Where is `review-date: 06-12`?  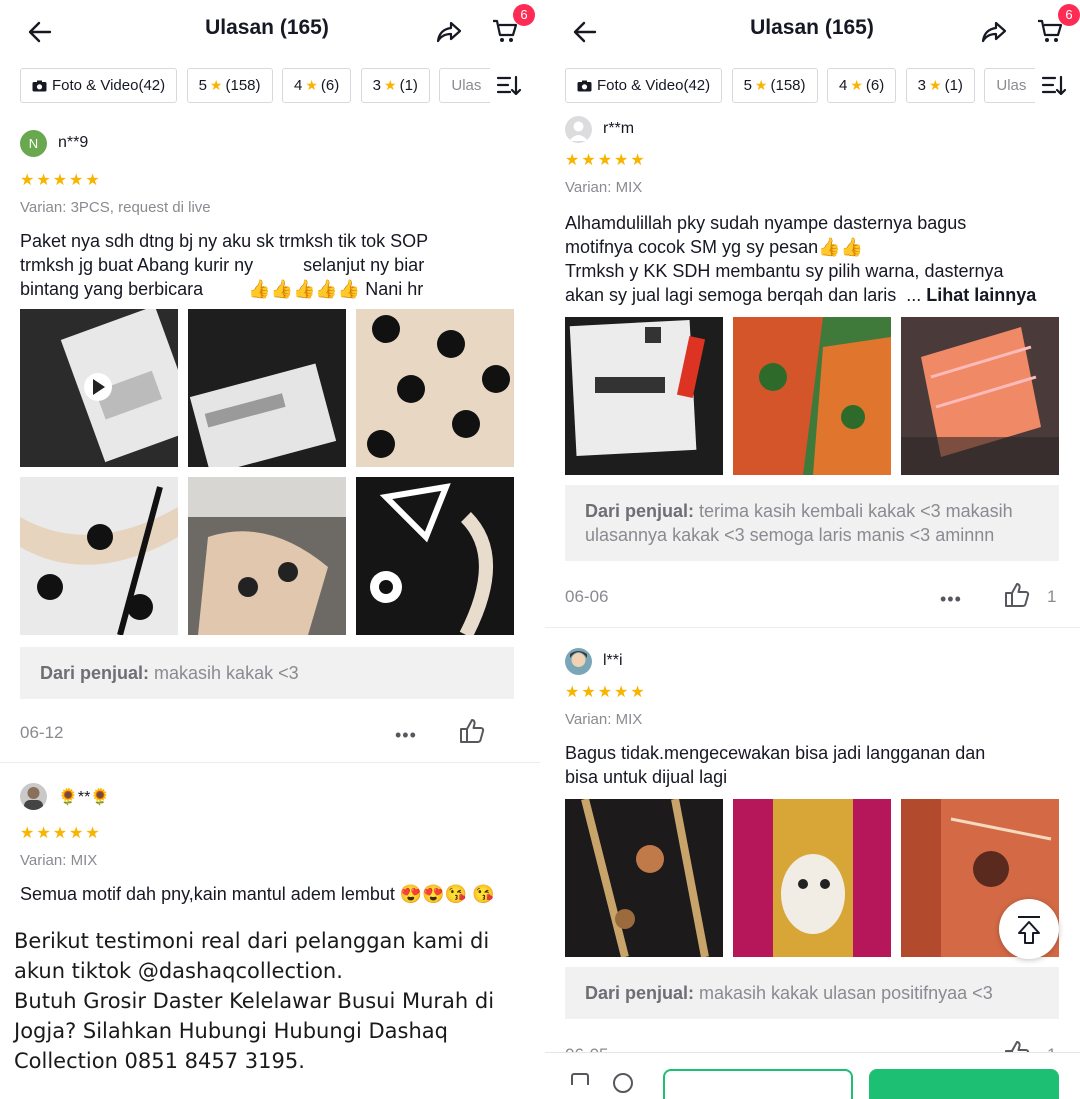 review-date: 06-12 is located at coordinates (42, 732).